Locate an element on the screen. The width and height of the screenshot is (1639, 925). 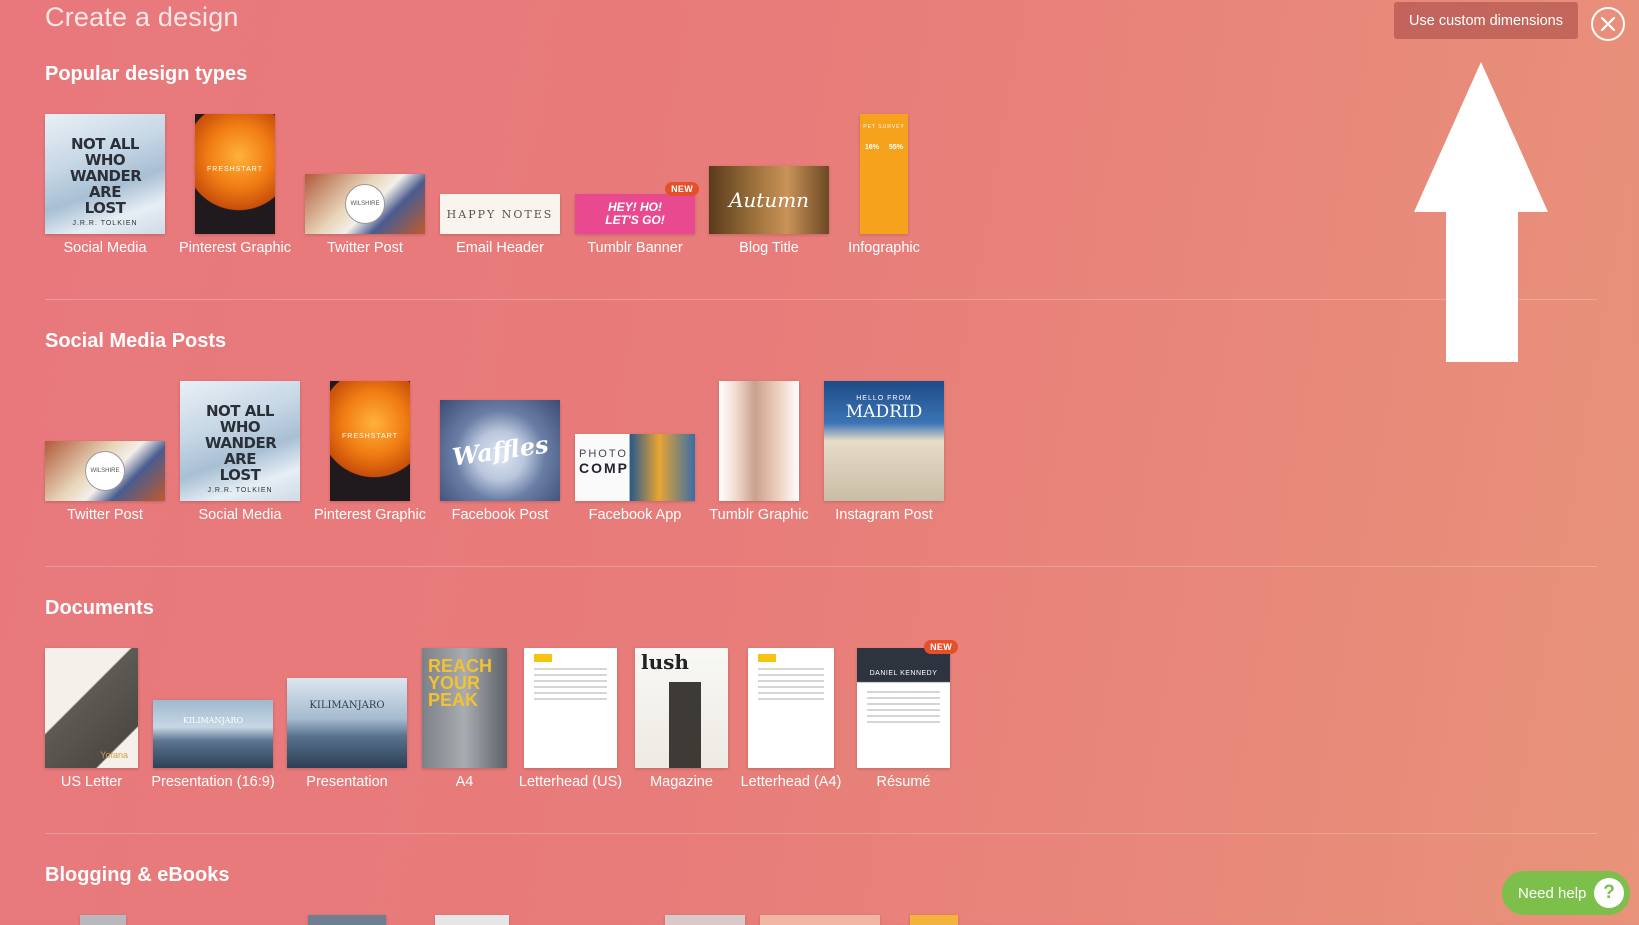
design-tile-letterhead-a4: Letterhead (A4) is located at coordinates (791, 723).